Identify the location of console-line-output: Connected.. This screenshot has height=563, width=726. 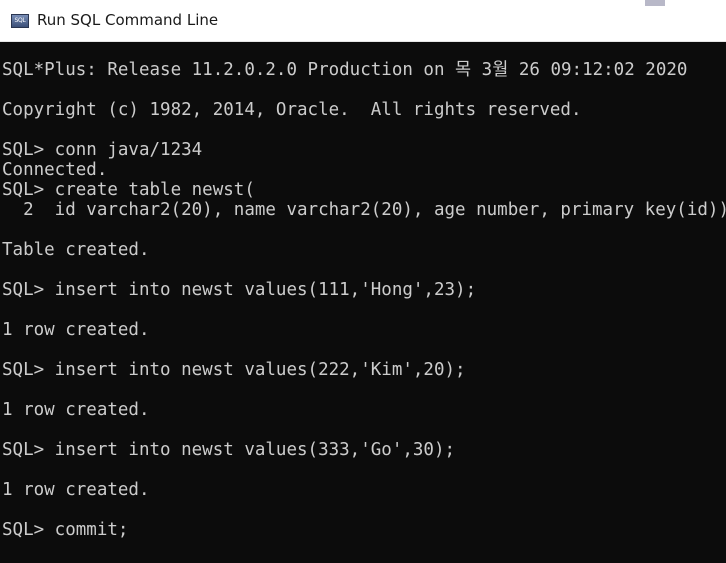
(55, 170).